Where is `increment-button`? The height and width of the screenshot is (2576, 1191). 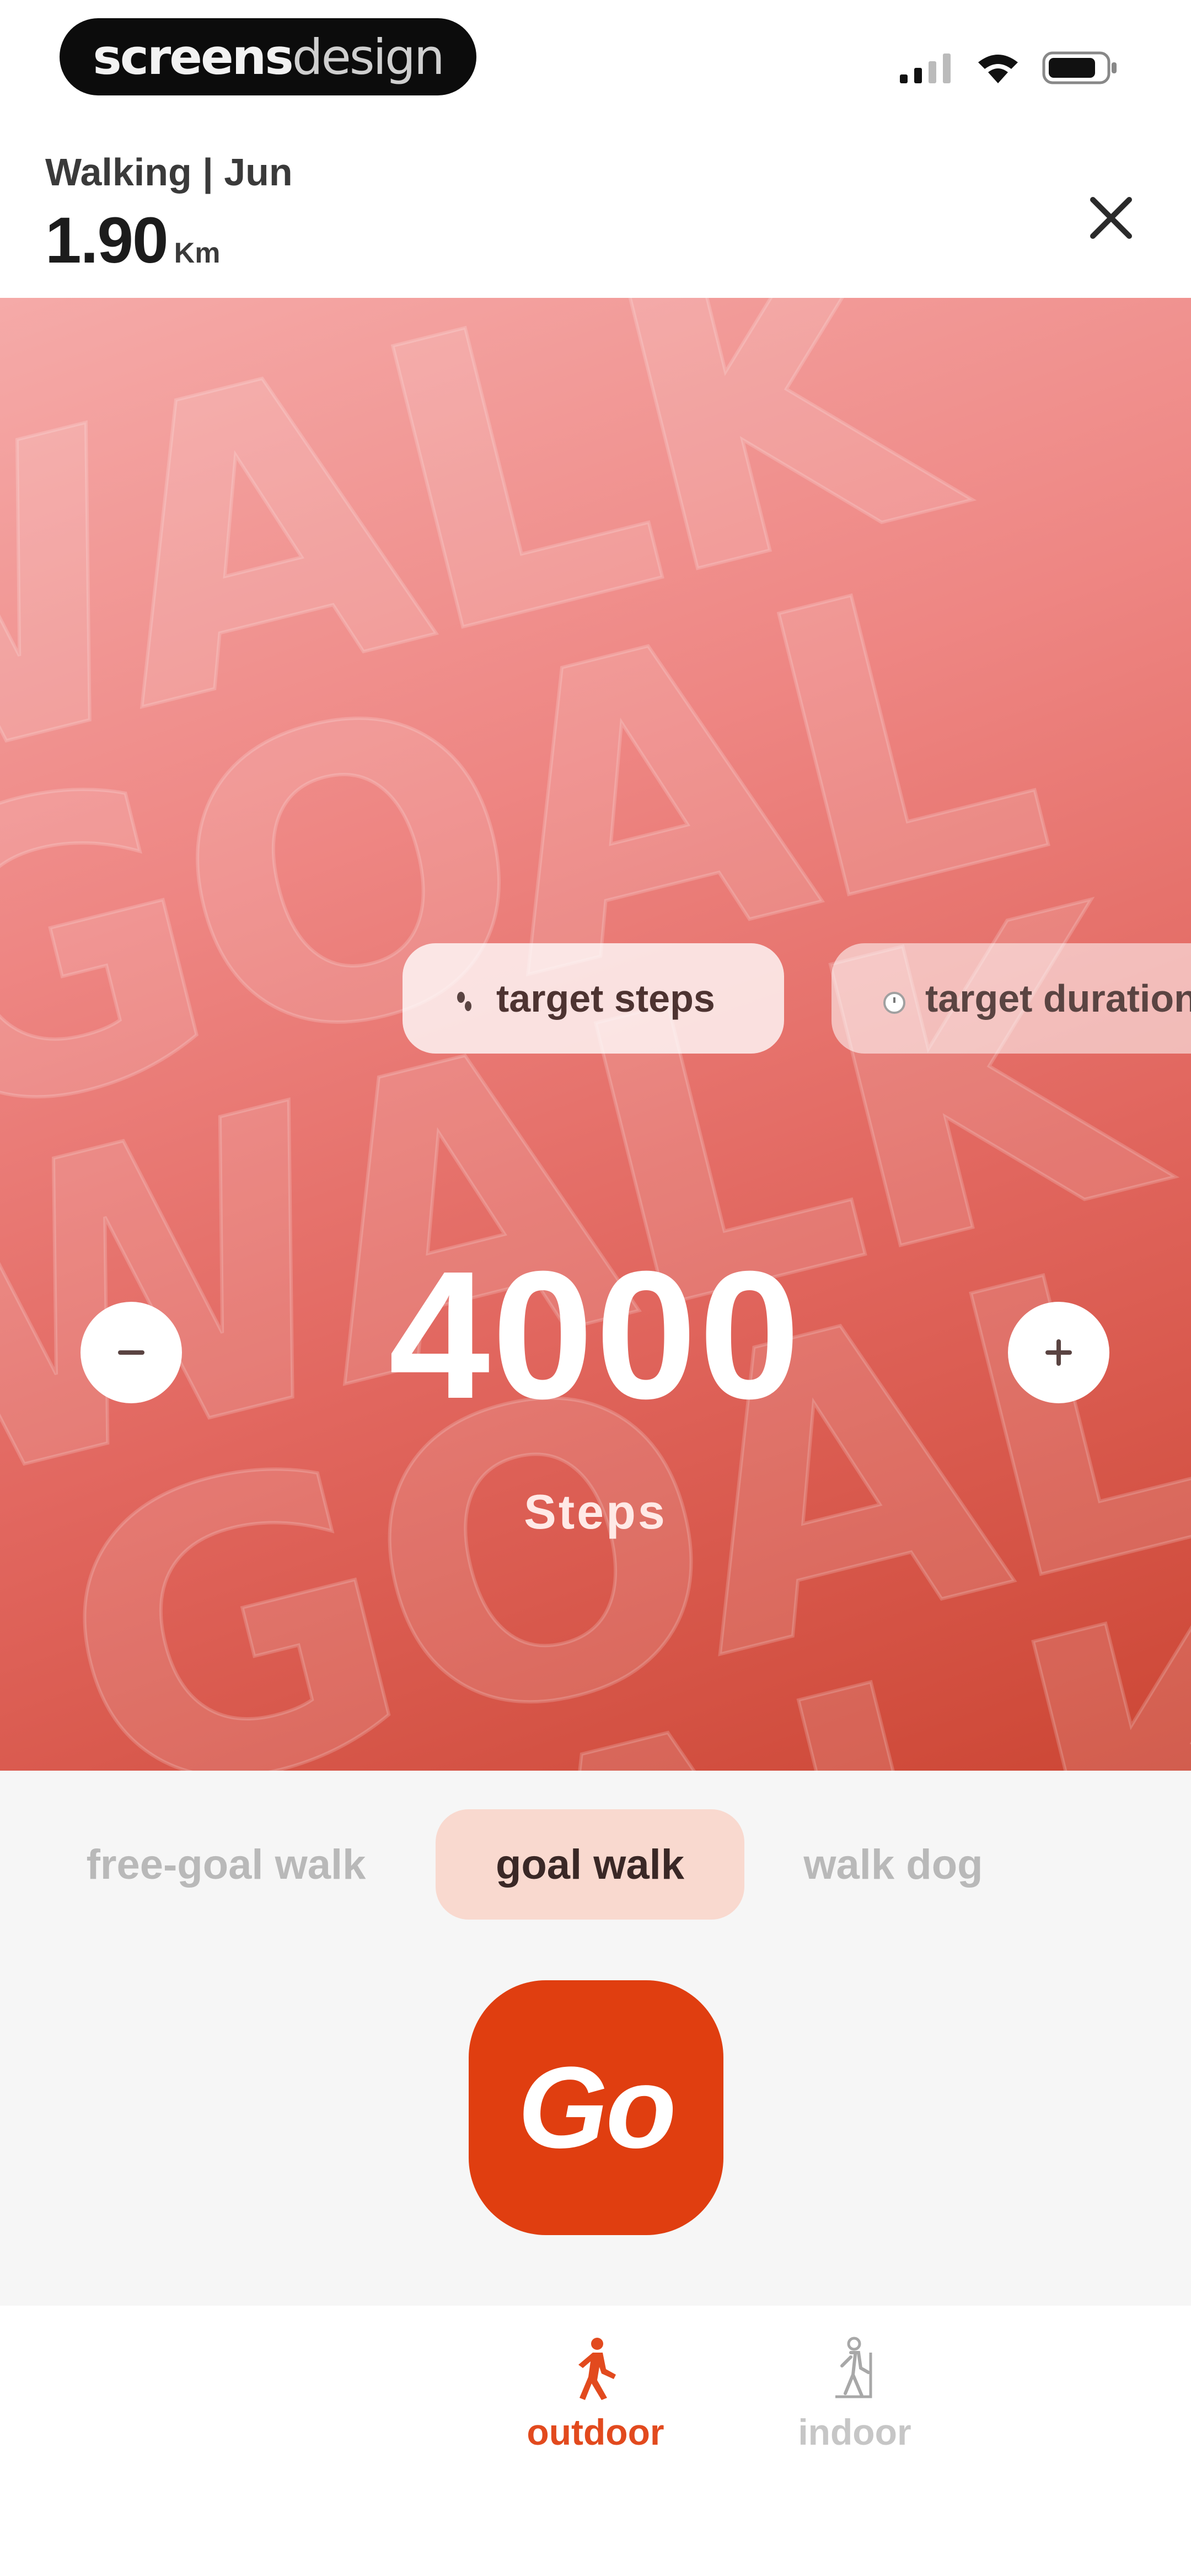
increment-button is located at coordinates (1058, 1352).